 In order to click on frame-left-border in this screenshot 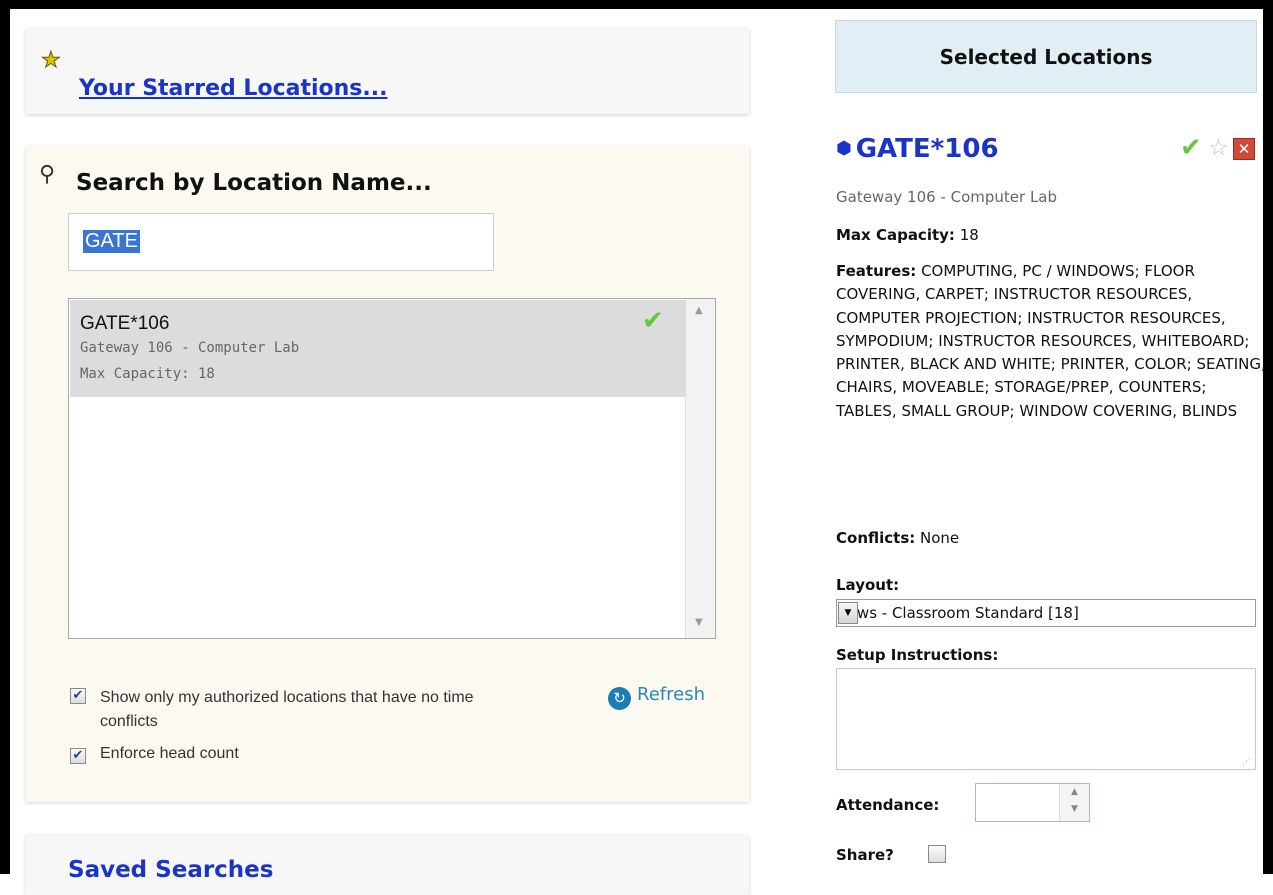, I will do `click(5, 437)`.